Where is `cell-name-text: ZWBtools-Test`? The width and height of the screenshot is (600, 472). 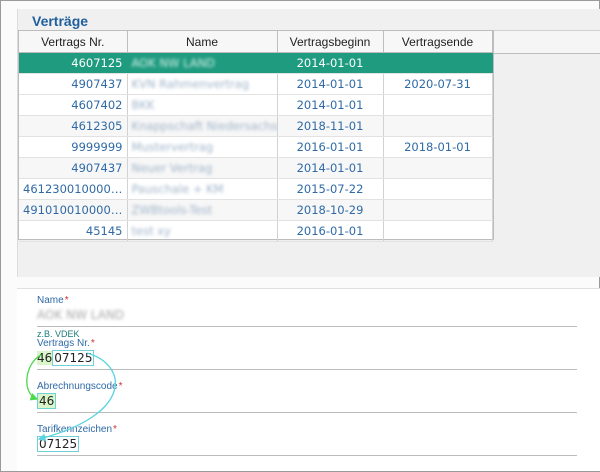 cell-name-text: ZWBtools-Test is located at coordinates (172, 210).